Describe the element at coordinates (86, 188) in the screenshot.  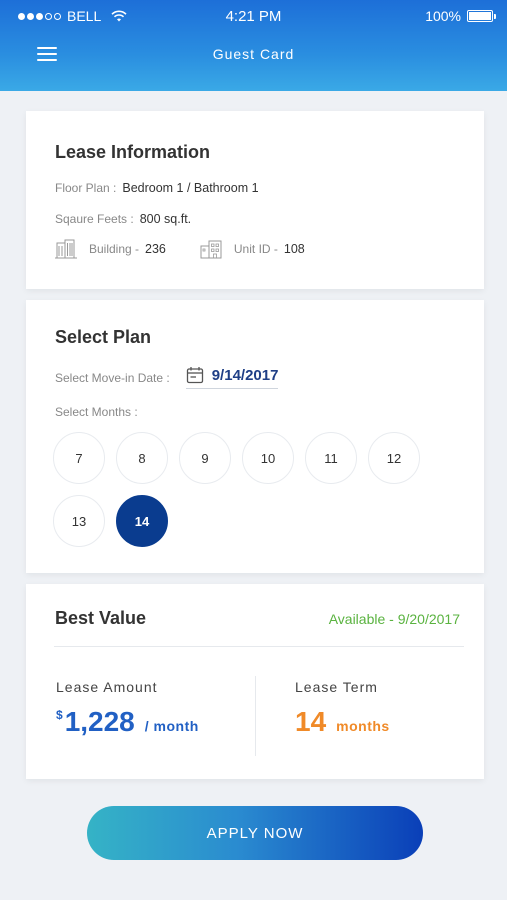
I see `floor-plan-label: Floor Plan :` at that location.